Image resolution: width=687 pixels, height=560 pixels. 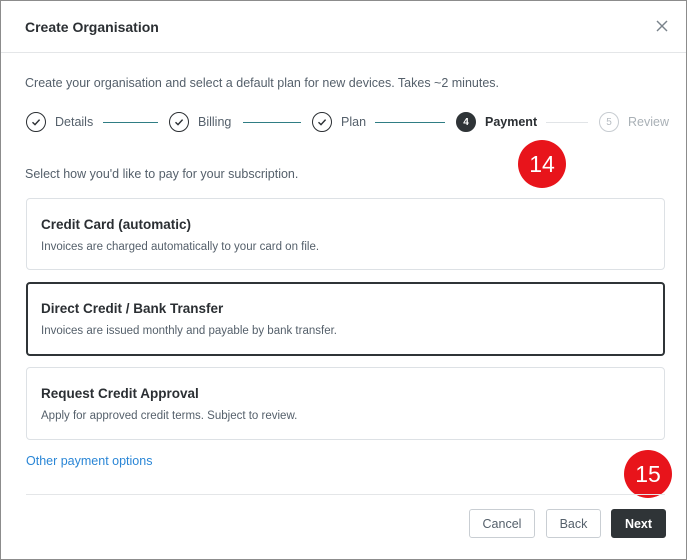 I want to click on step-number: 5, so click(x=609, y=122).